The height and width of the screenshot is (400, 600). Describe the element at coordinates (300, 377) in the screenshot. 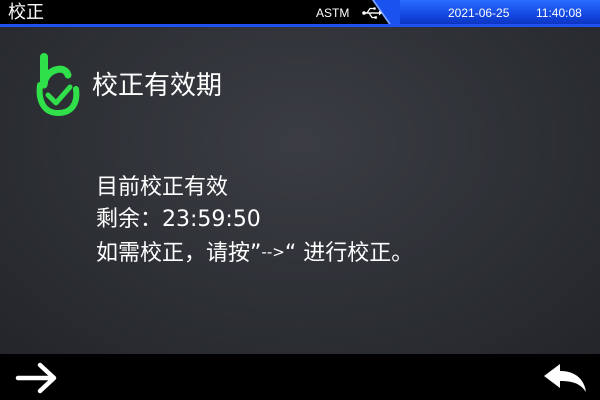

I see `bottom-bar` at that location.